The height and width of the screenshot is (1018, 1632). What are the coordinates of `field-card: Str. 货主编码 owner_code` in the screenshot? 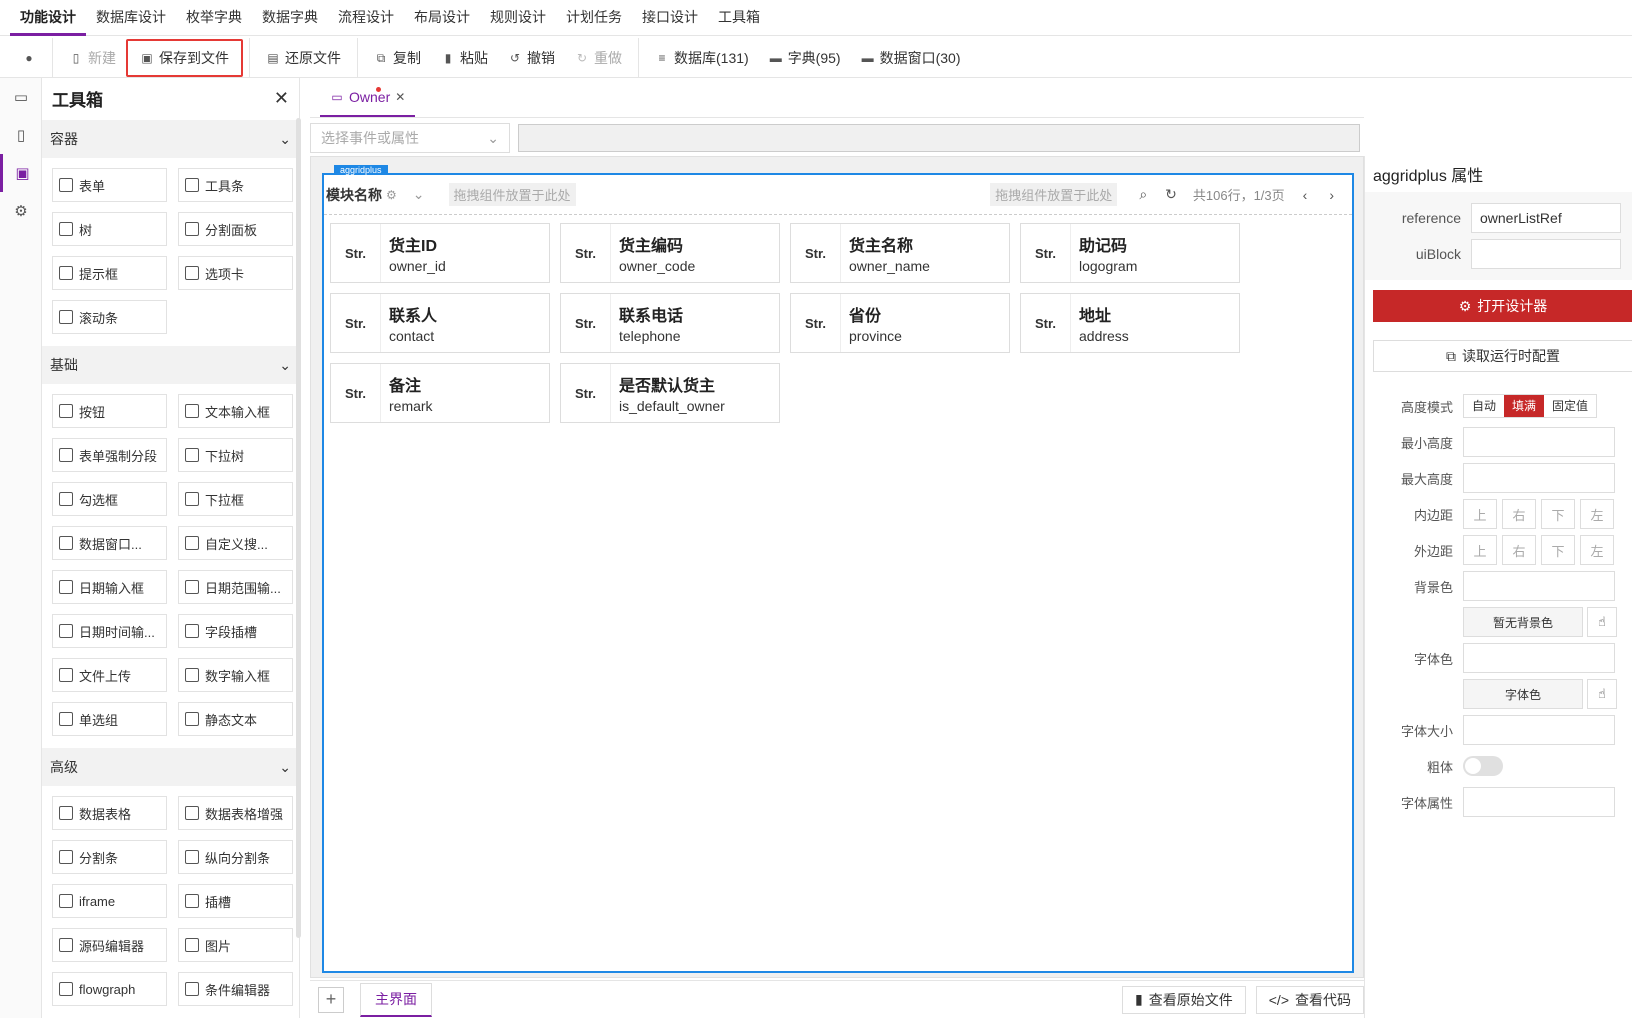 It's located at (670, 253).